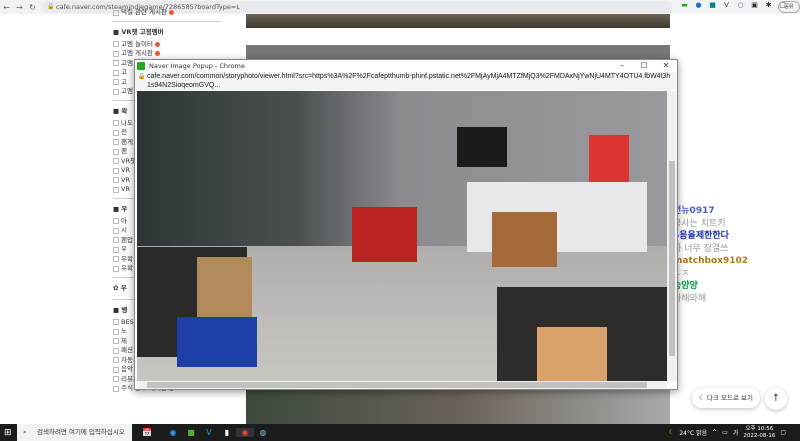 The width and height of the screenshot is (800, 441). What do you see at coordinates (740, 6) in the screenshot?
I see `extension-icon: ○` at bounding box center [740, 6].